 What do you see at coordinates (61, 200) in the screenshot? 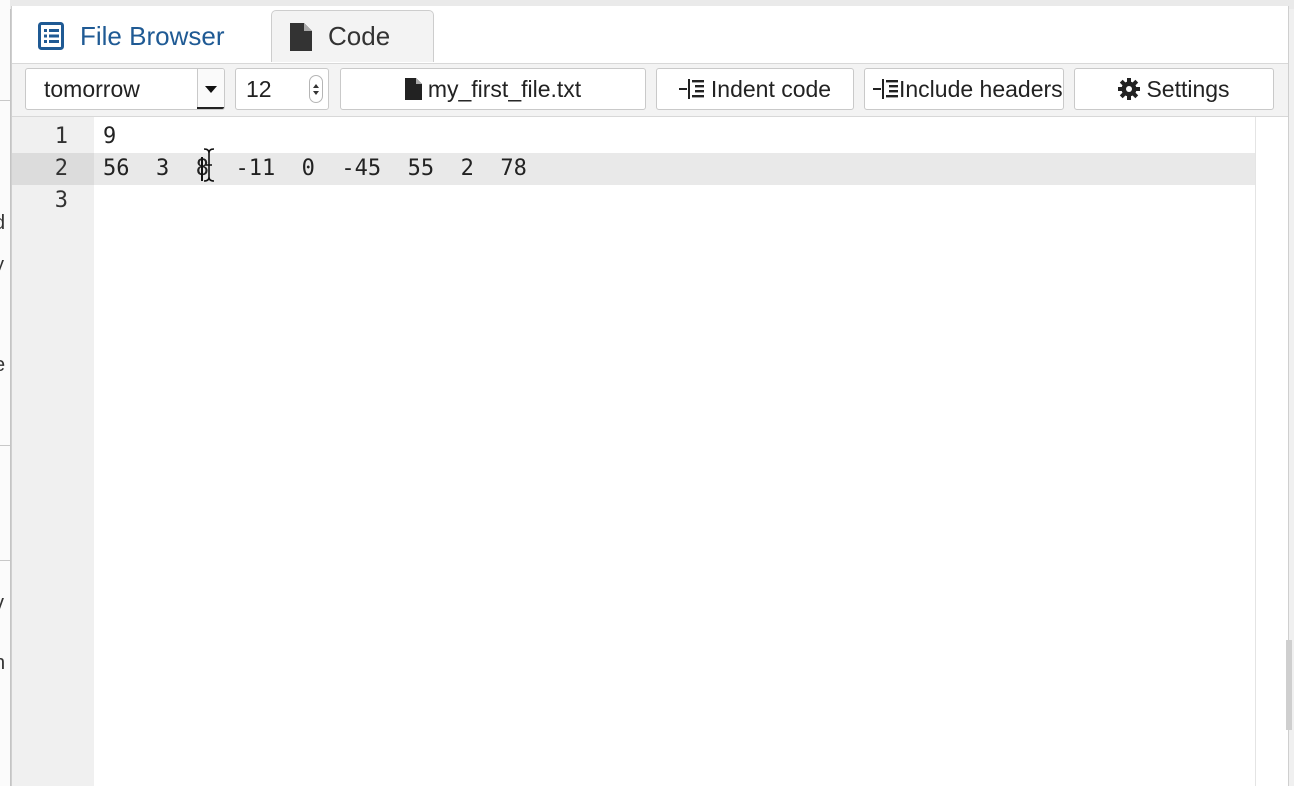
I see `line-number: 3` at bounding box center [61, 200].